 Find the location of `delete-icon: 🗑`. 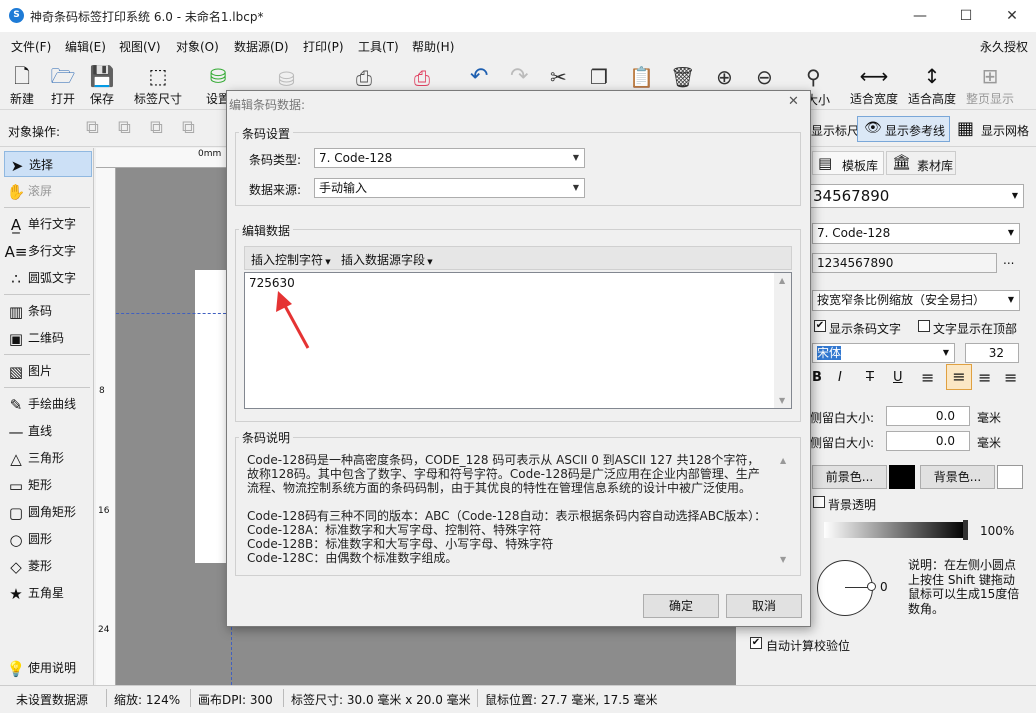

delete-icon: 🗑 is located at coordinates (682, 77).